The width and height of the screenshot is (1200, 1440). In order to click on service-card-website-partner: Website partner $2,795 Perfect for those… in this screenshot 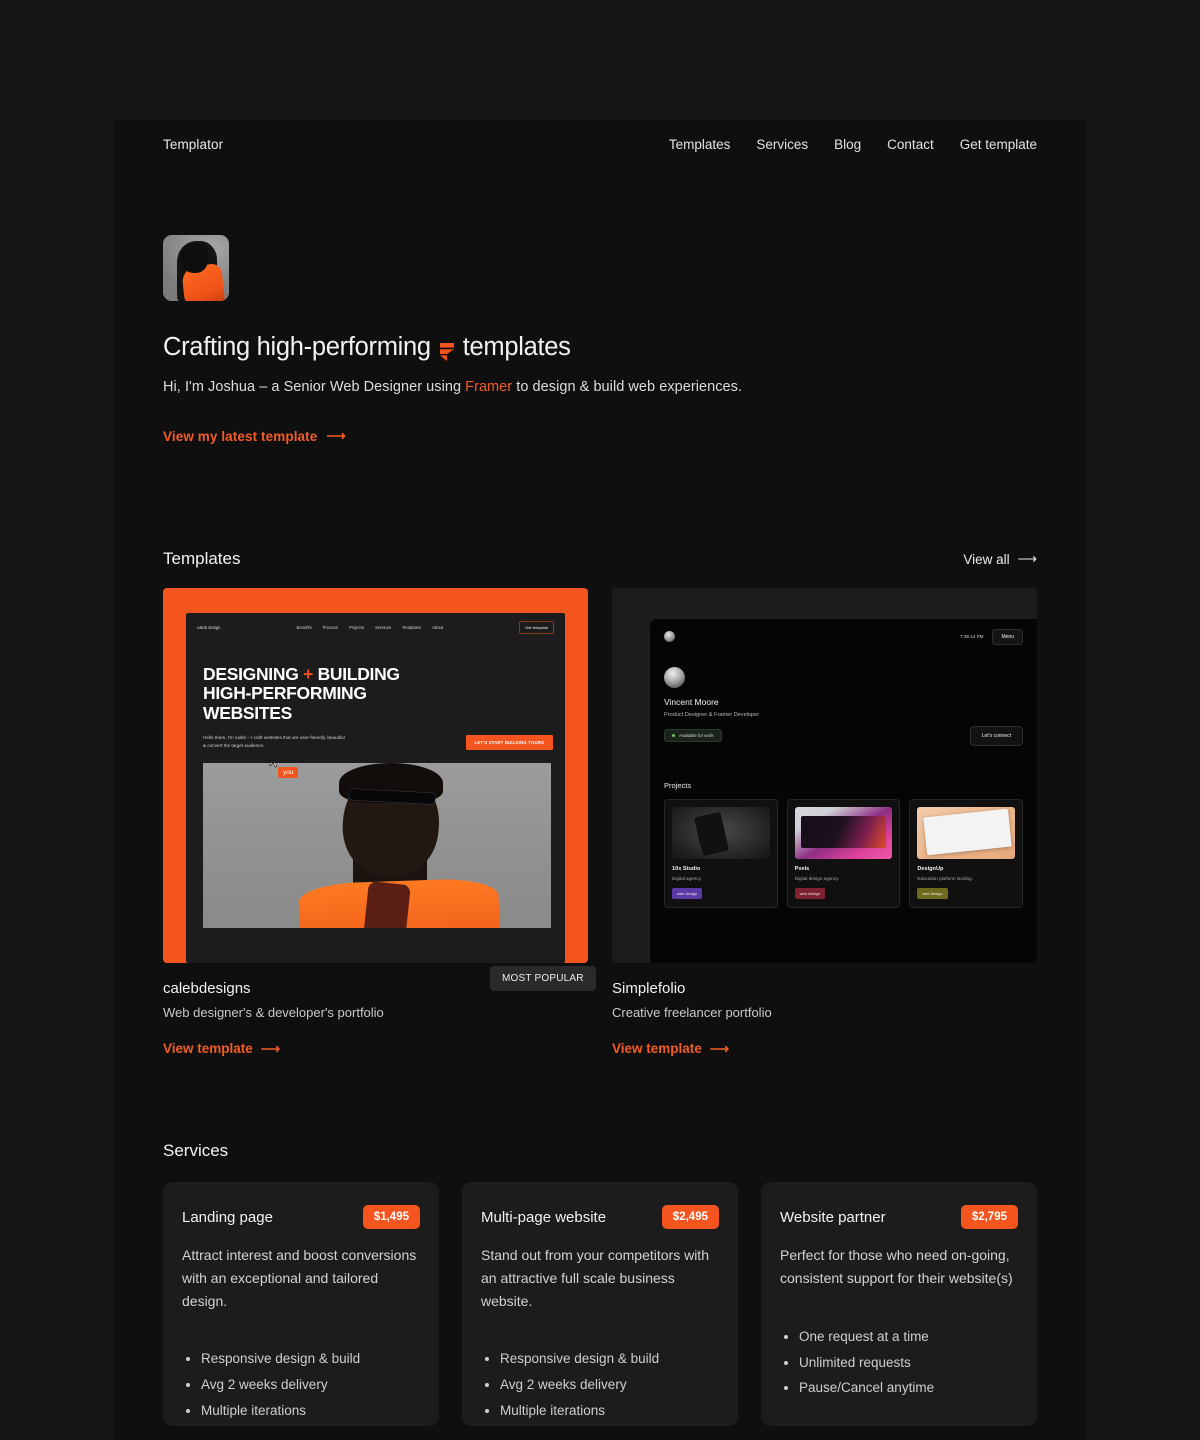, I will do `click(899, 1304)`.